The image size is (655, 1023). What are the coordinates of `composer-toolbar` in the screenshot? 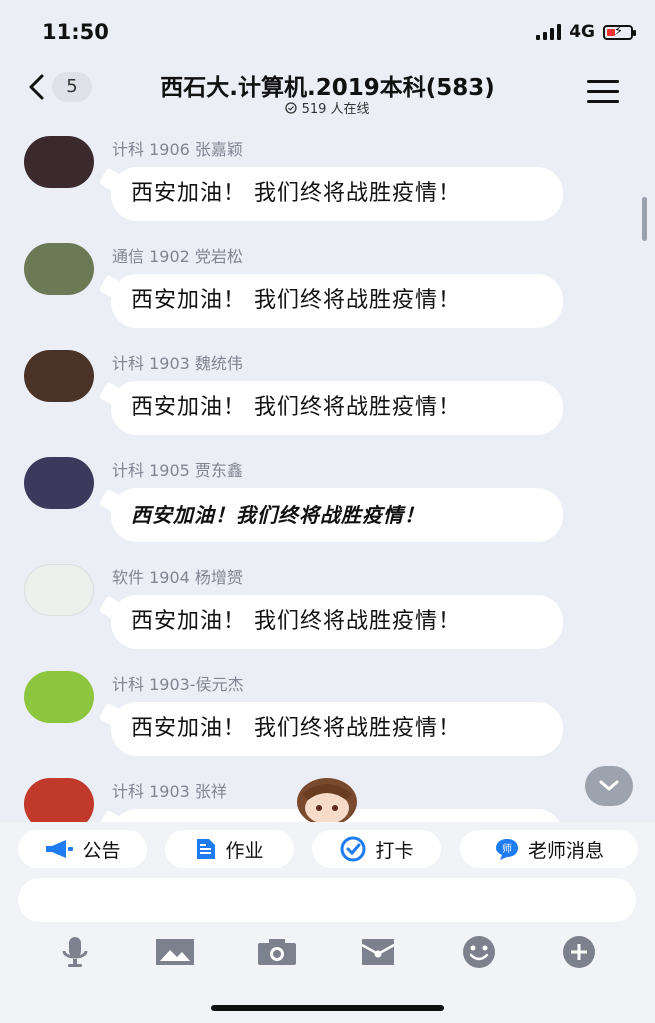 It's located at (327, 952).